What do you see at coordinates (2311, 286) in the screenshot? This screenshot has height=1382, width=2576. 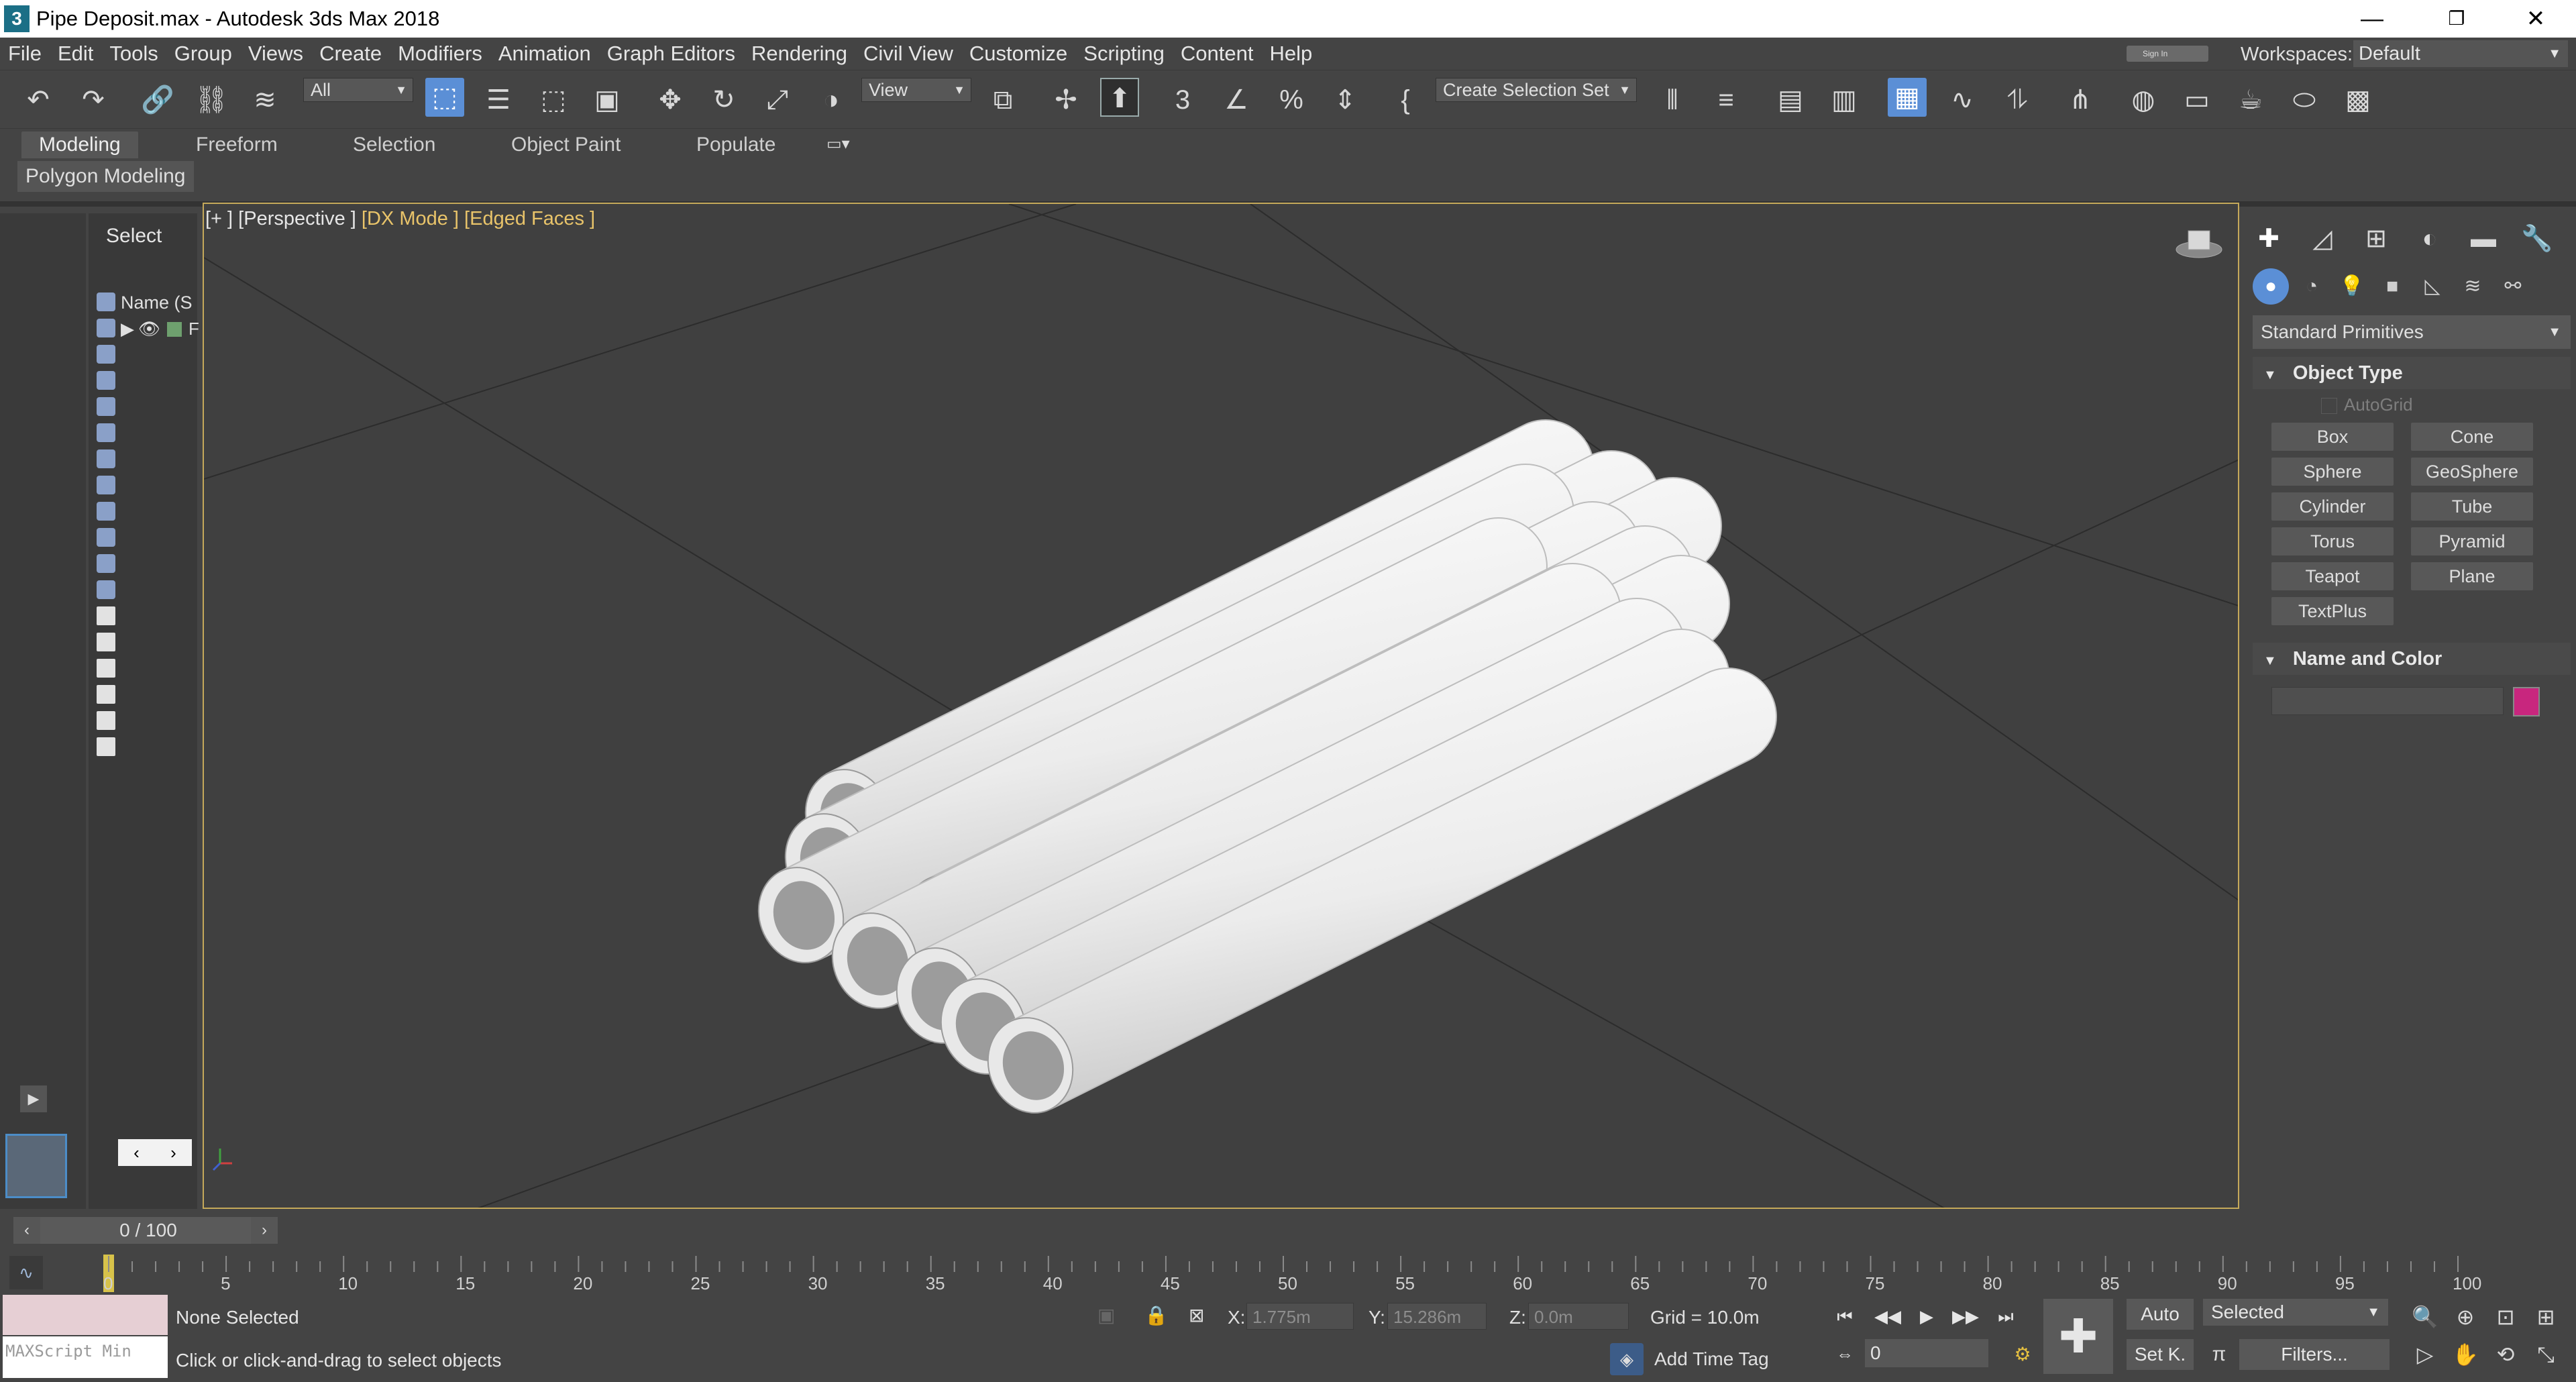 I see `shapes-icon: ◔` at bounding box center [2311, 286].